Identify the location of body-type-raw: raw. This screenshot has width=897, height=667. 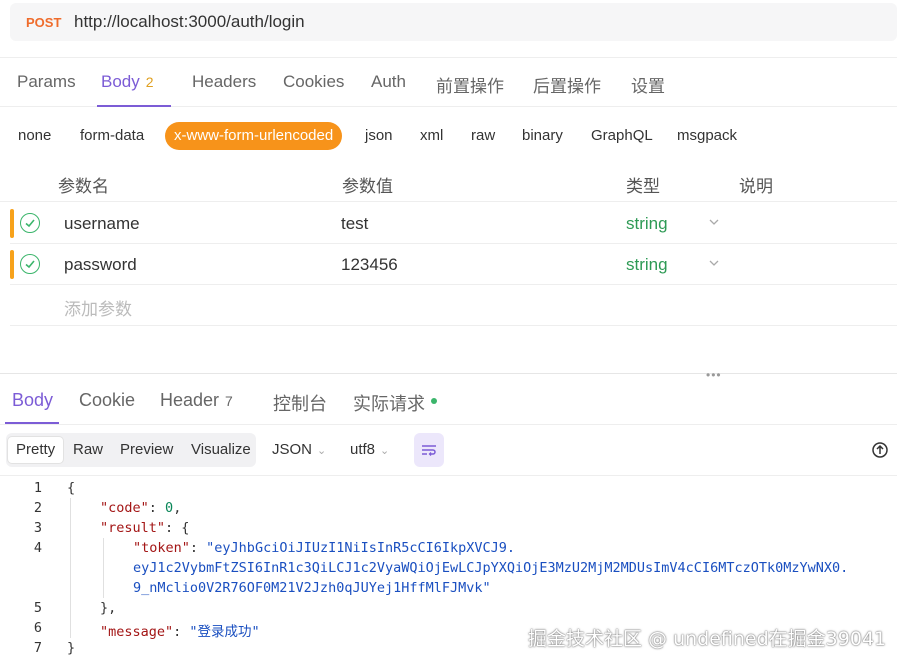
(483, 135).